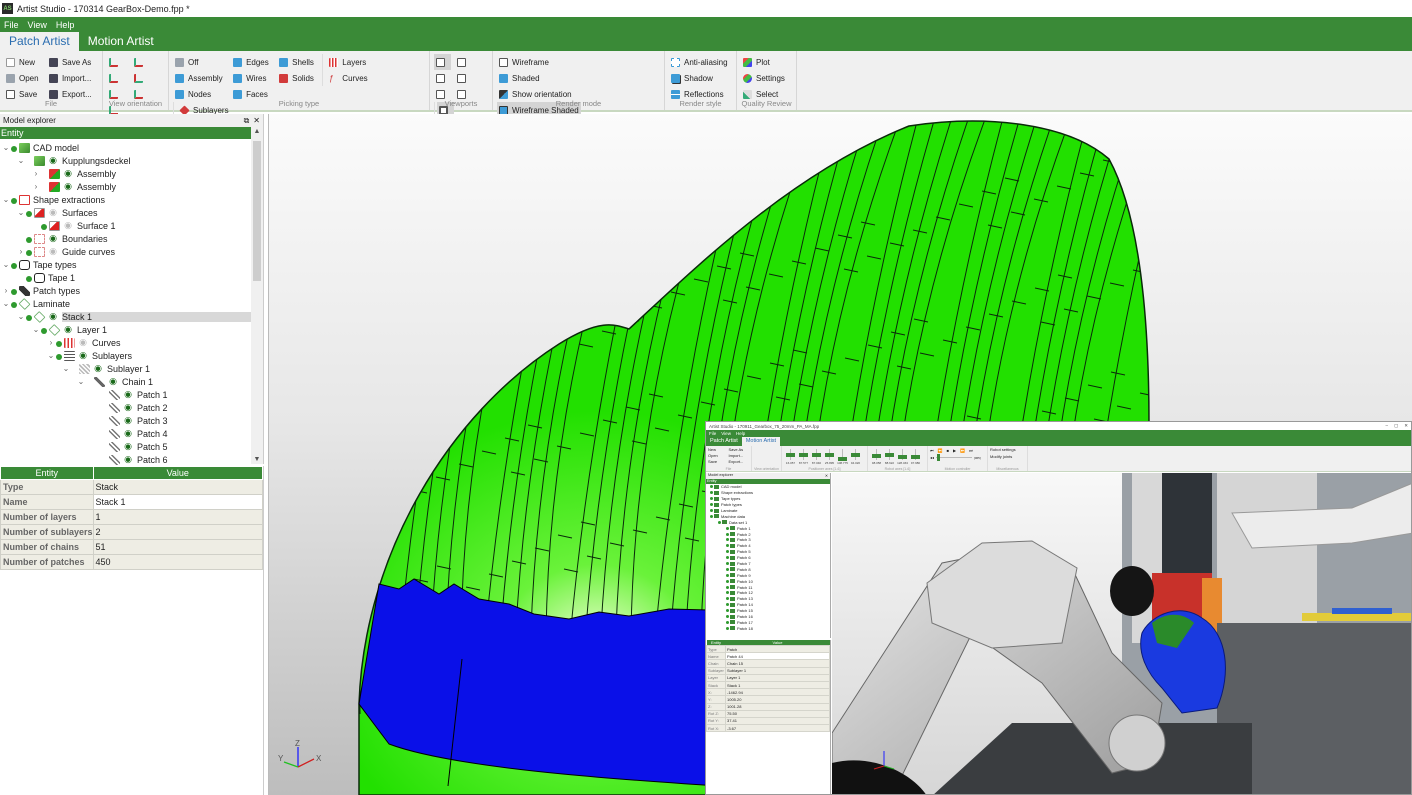 This screenshot has width=1412, height=795. I want to click on inset-tab-motion-artist: Motion Artist, so click(761, 441).